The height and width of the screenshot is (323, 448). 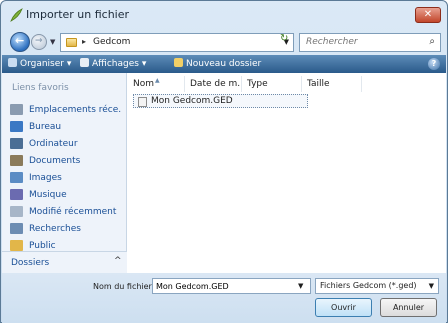 I want to click on folders-toggle: Dossiers ^, so click(x=64, y=262).